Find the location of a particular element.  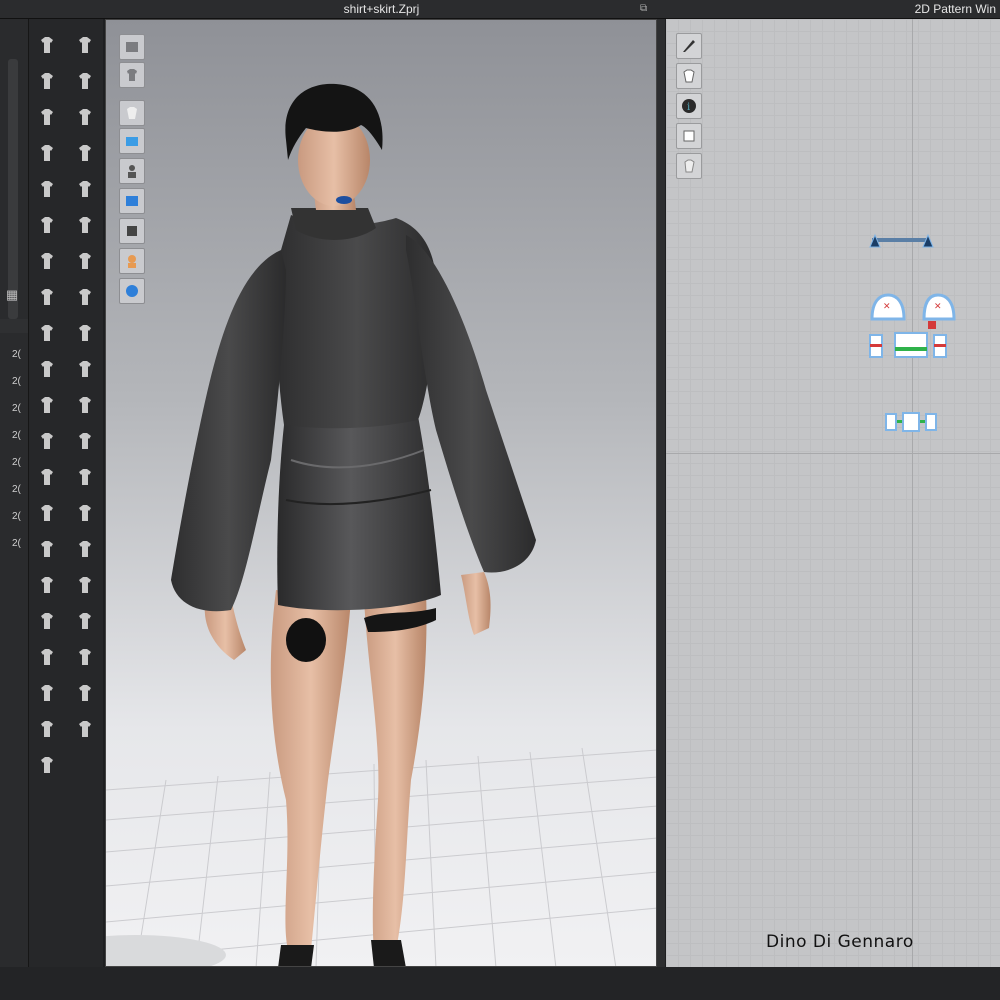

select-mesh-icon is located at coordinates (47, 117).